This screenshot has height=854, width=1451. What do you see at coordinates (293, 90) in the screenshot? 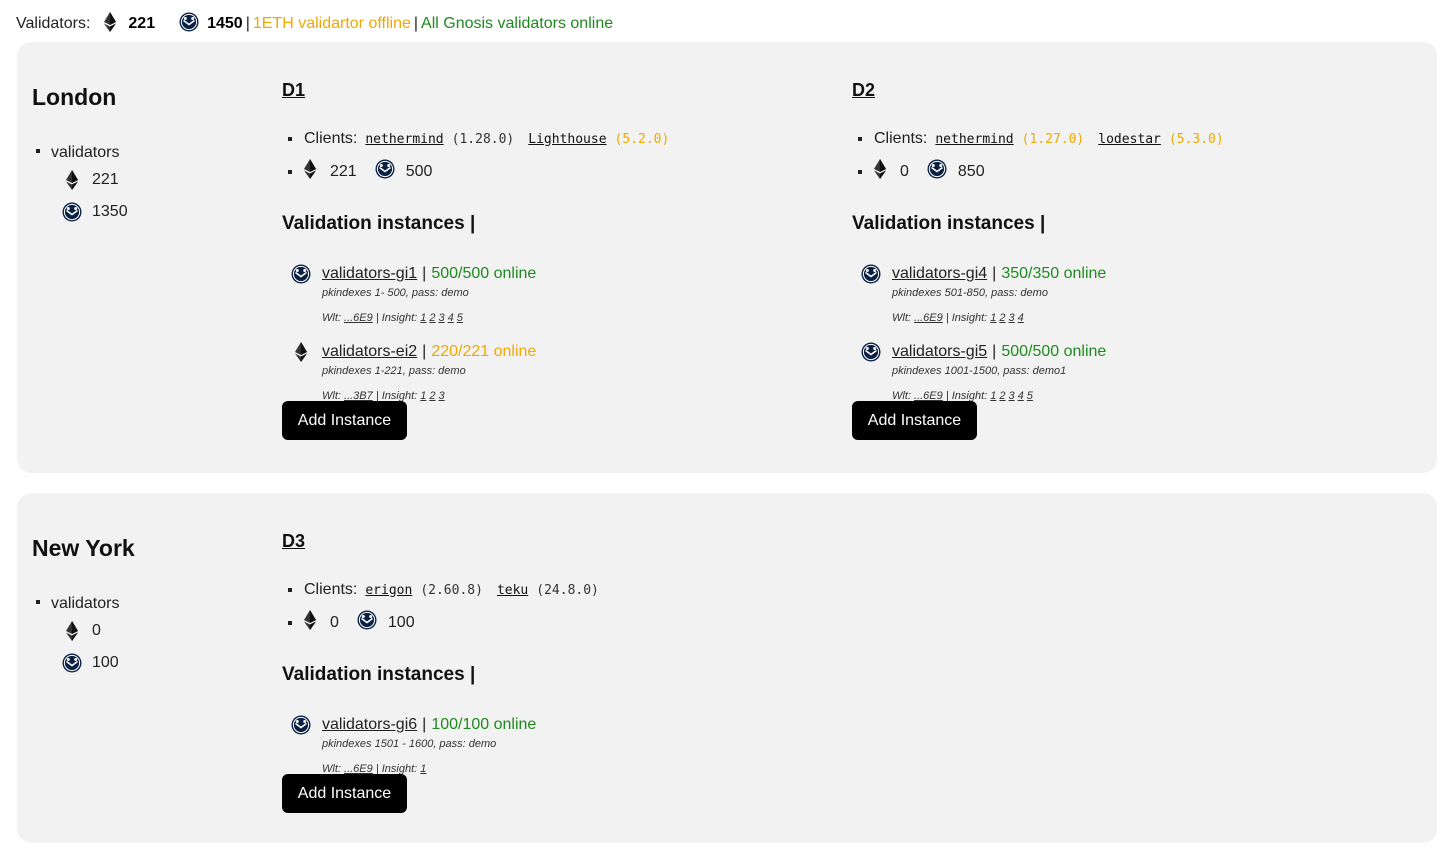
I see `datacenter-title-link: D1` at bounding box center [293, 90].